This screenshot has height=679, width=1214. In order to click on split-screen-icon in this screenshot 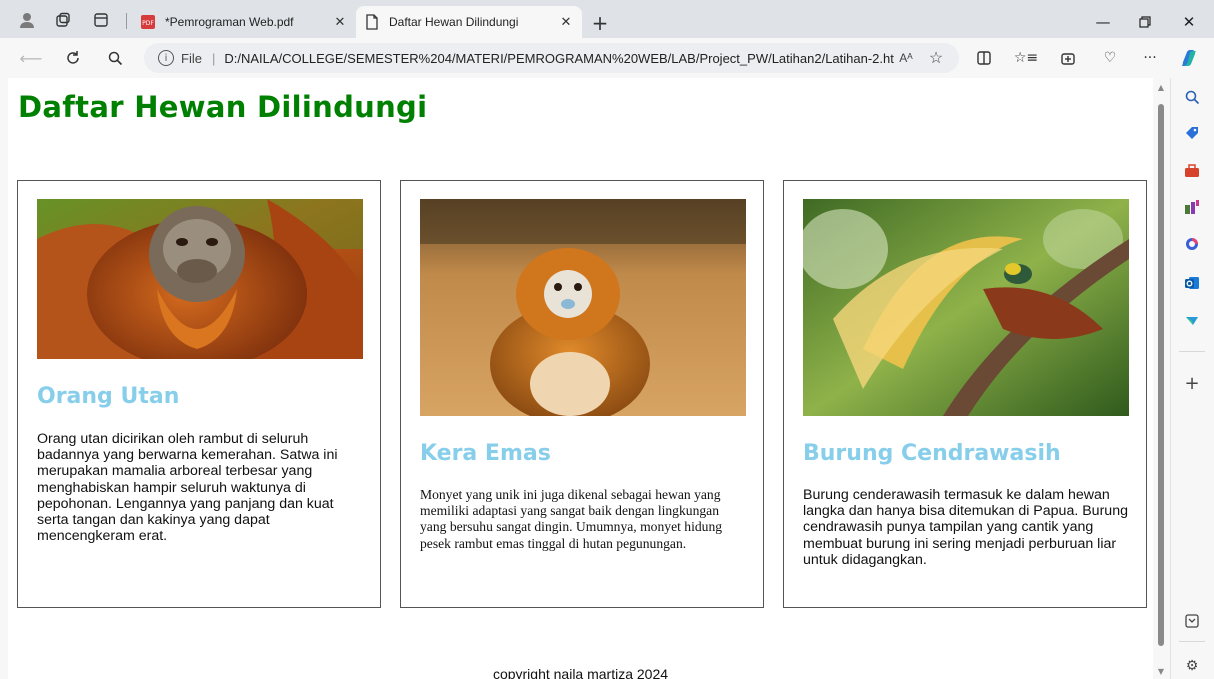, I will do `click(984, 58)`.